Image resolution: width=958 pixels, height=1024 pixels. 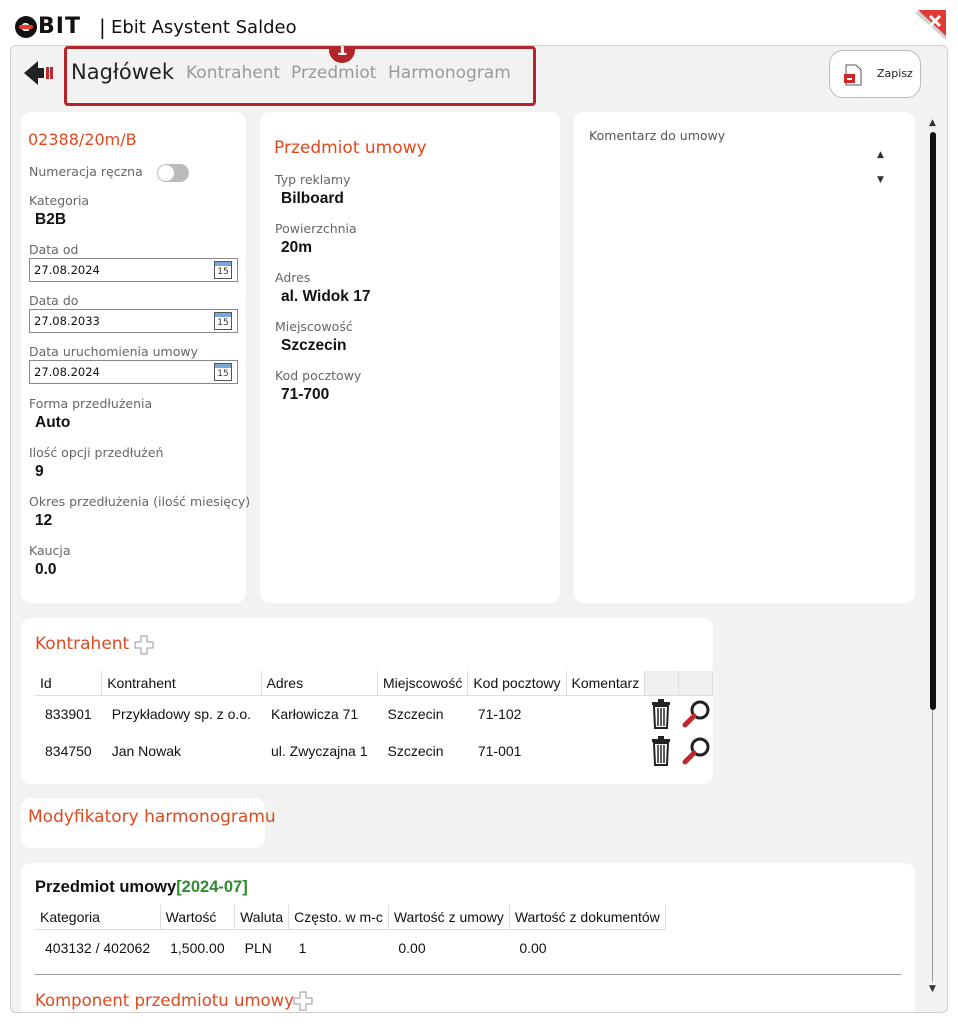 I want to click on start-date-label: Data uruchomienia umowy, so click(x=113, y=351).